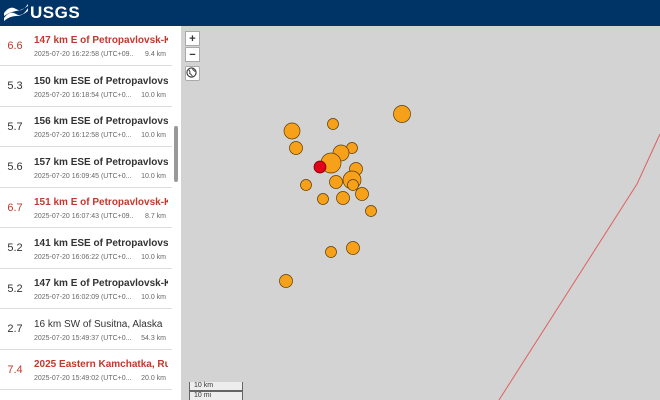 The image size is (660, 400). What do you see at coordinates (176, 213) in the screenshot?
I see `scrollbar-track` at bounding box center [176, 213].